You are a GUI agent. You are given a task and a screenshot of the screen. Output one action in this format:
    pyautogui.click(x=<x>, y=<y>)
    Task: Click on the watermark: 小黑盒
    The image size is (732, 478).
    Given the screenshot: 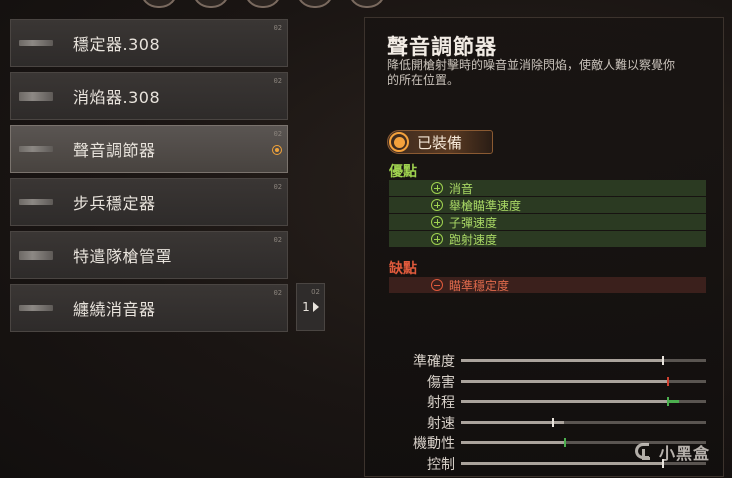 What is the action you would take?
    pyautogui.click(x=671, y=452)
    